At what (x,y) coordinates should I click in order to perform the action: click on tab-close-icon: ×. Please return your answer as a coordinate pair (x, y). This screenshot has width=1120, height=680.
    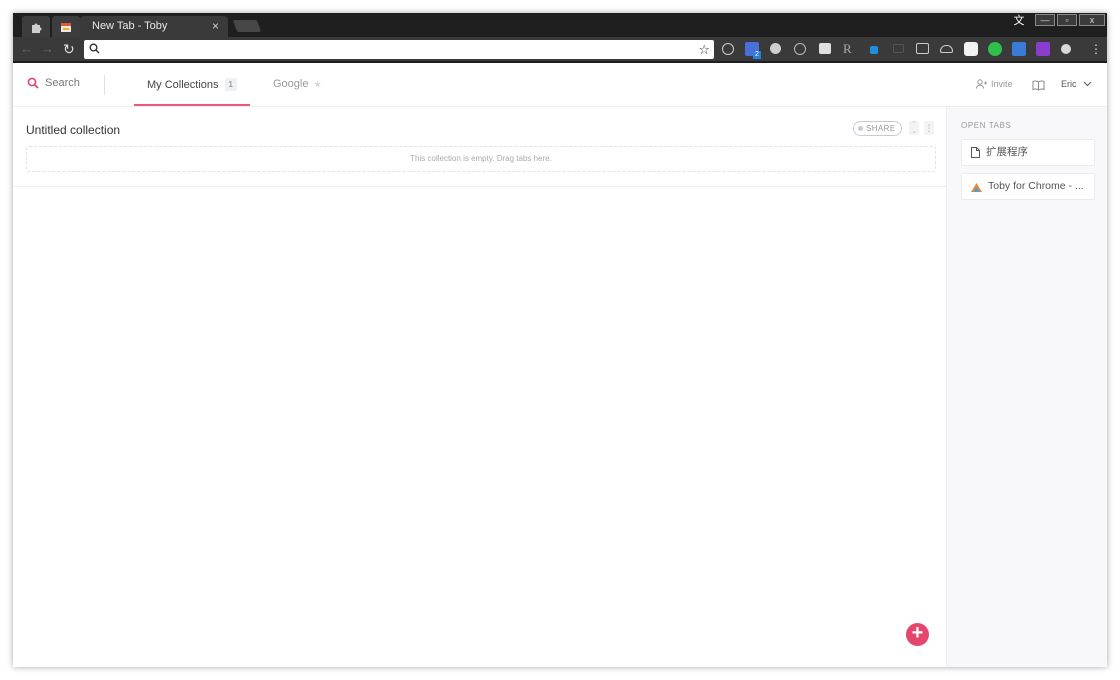
    Looking at the image, I should click on (215, 26).